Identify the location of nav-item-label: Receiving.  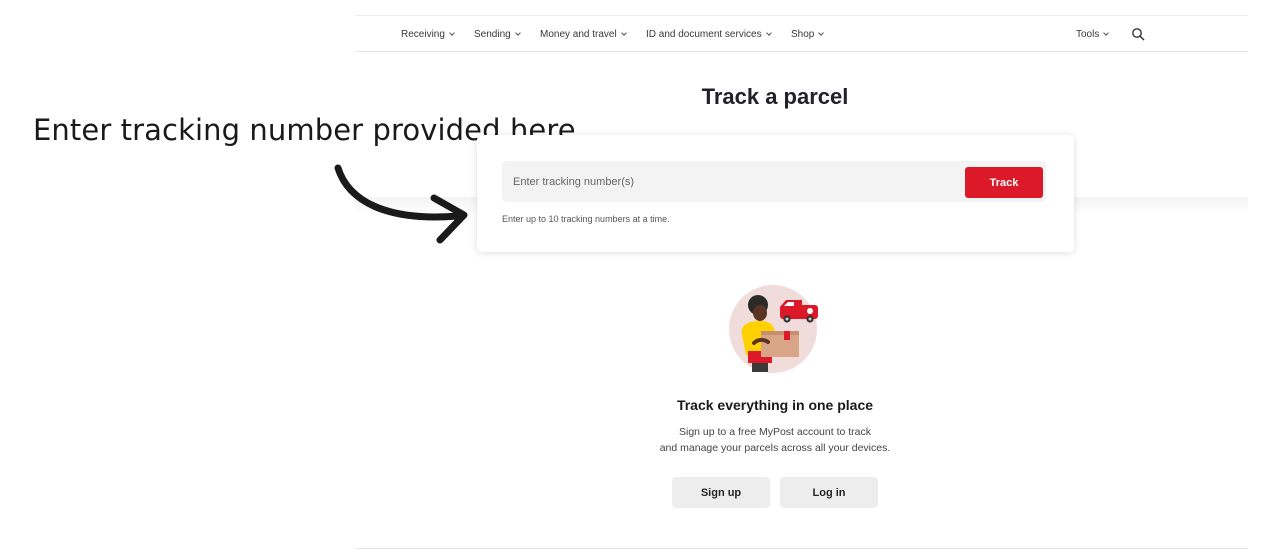
(423, 34).